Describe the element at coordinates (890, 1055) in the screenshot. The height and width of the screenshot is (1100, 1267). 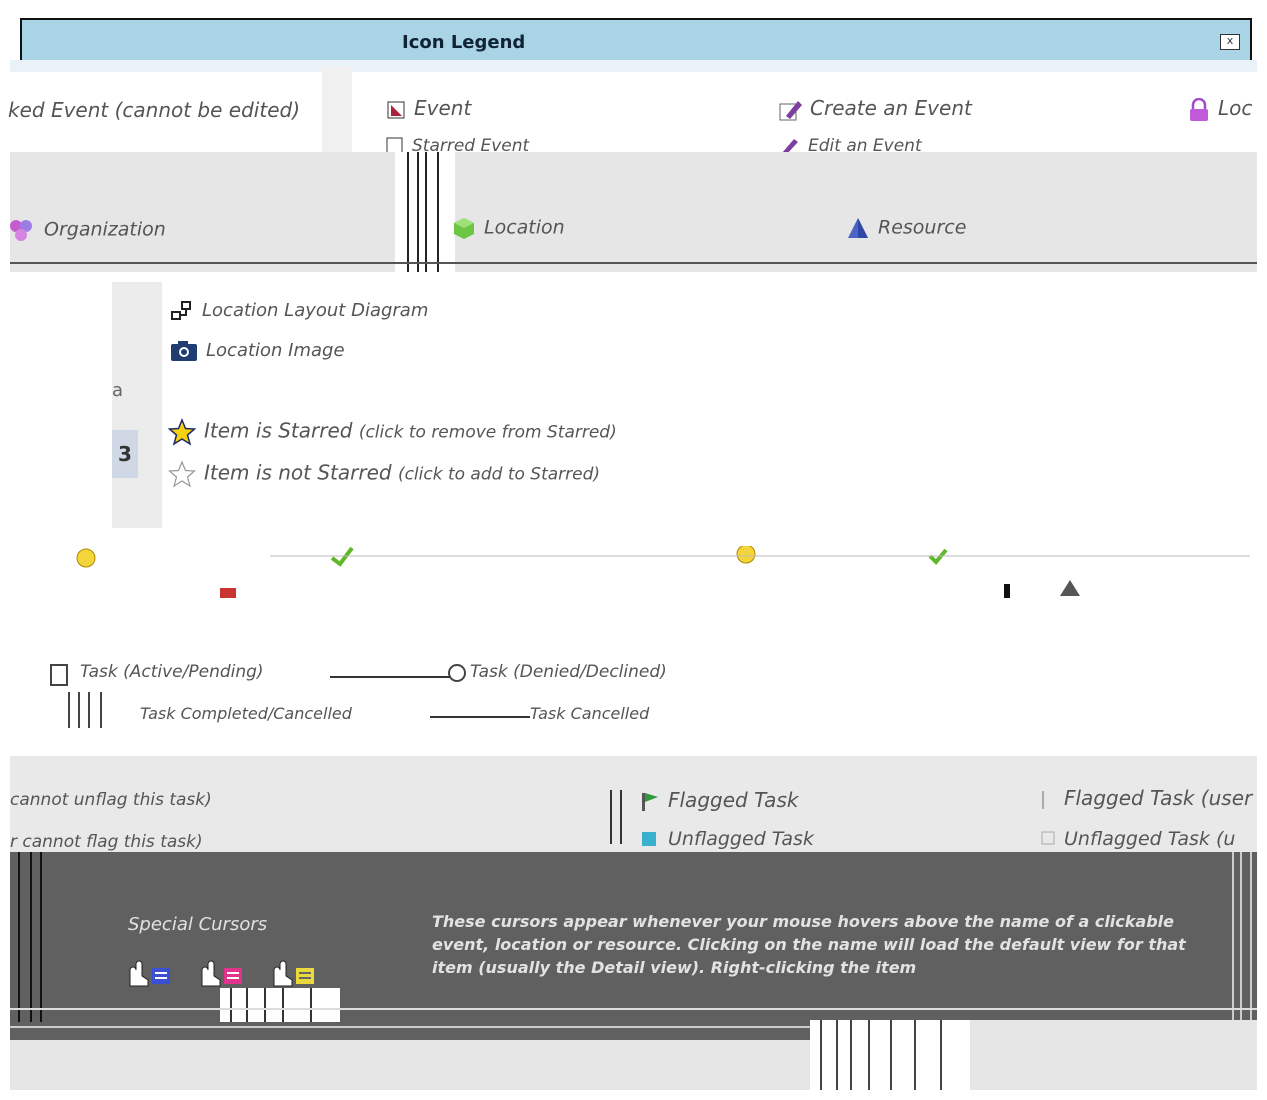
I see `footer-bars` at that location.